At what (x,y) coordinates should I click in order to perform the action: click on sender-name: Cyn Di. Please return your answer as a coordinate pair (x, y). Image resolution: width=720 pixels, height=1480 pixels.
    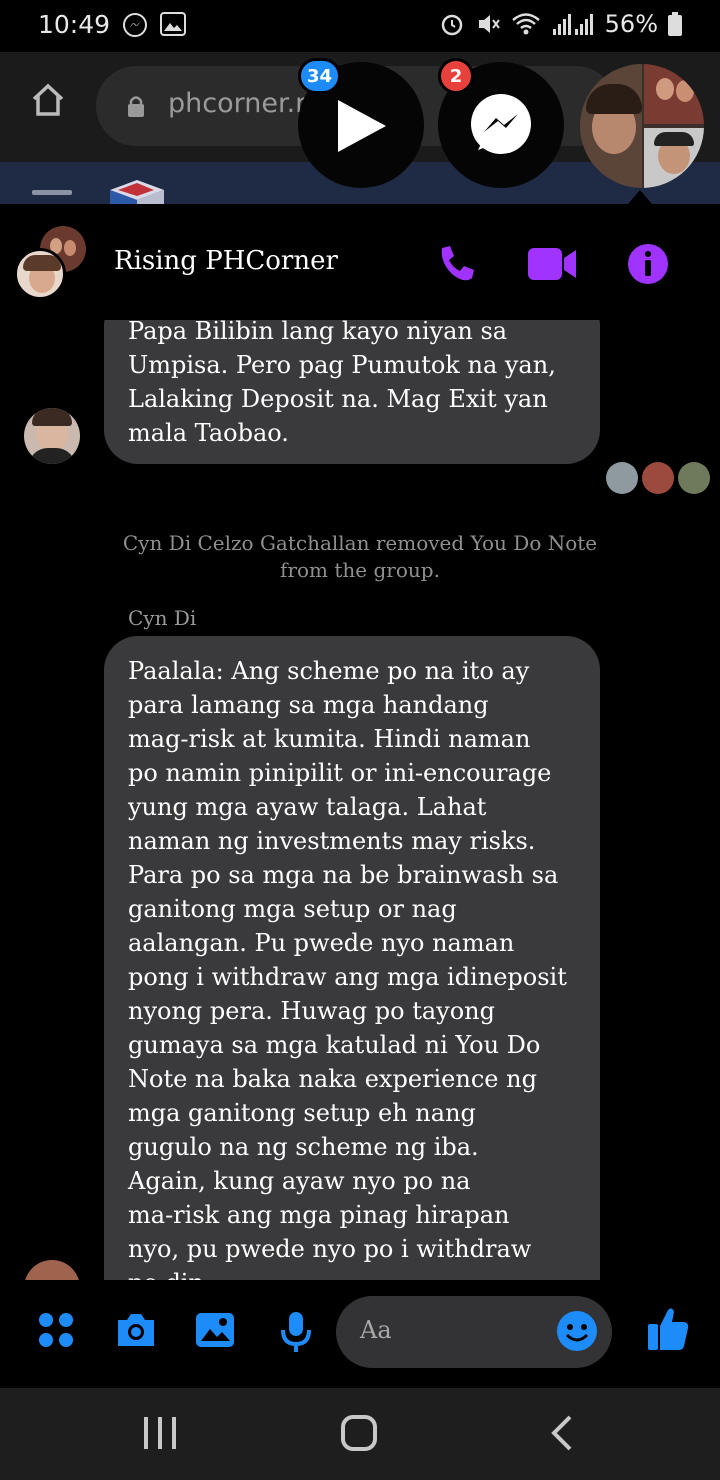
    Looking at the image, I should click on (162, 618).